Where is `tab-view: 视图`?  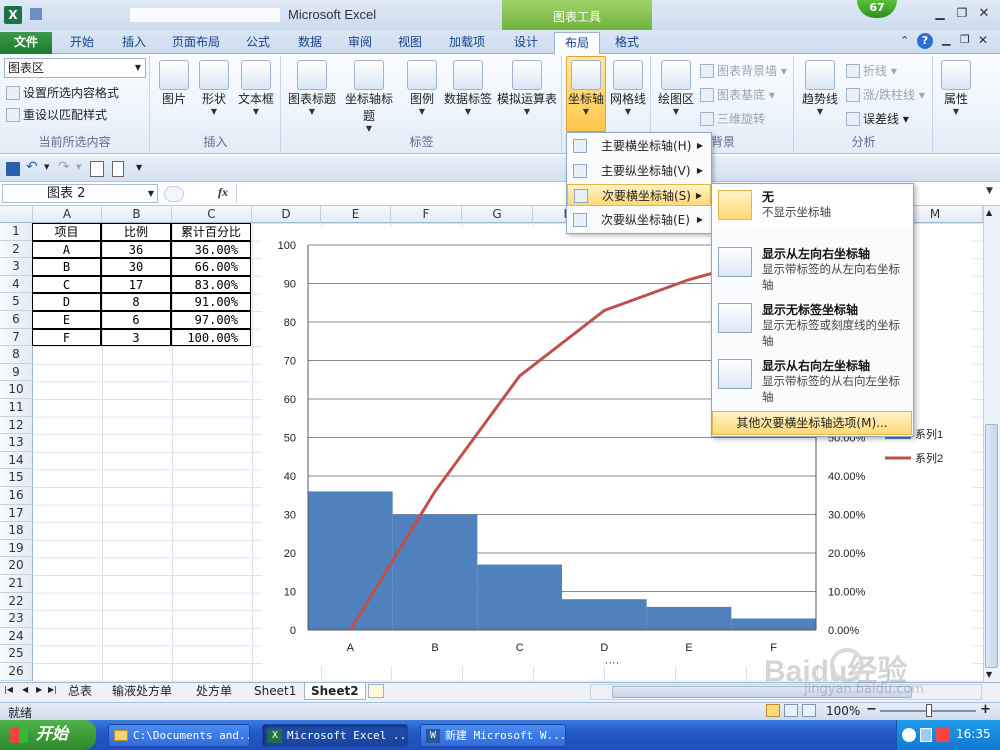
tab-view: 视图 is located at coordinates (410, 43).